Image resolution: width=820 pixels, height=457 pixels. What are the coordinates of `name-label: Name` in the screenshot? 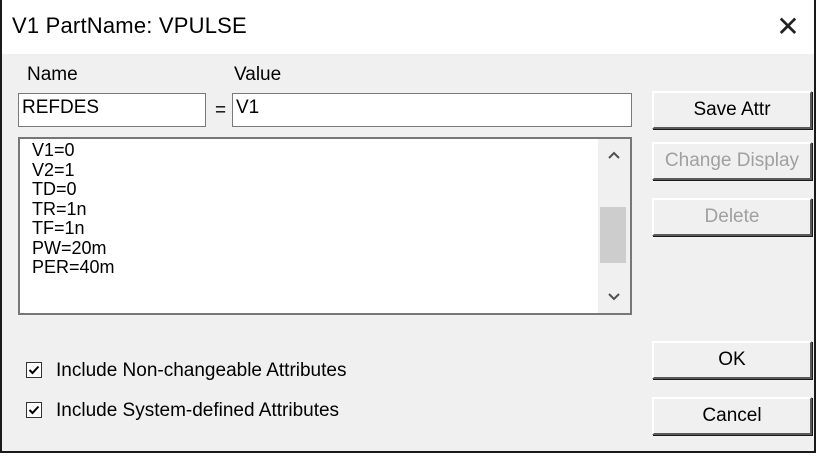 It's located at (52, 74).